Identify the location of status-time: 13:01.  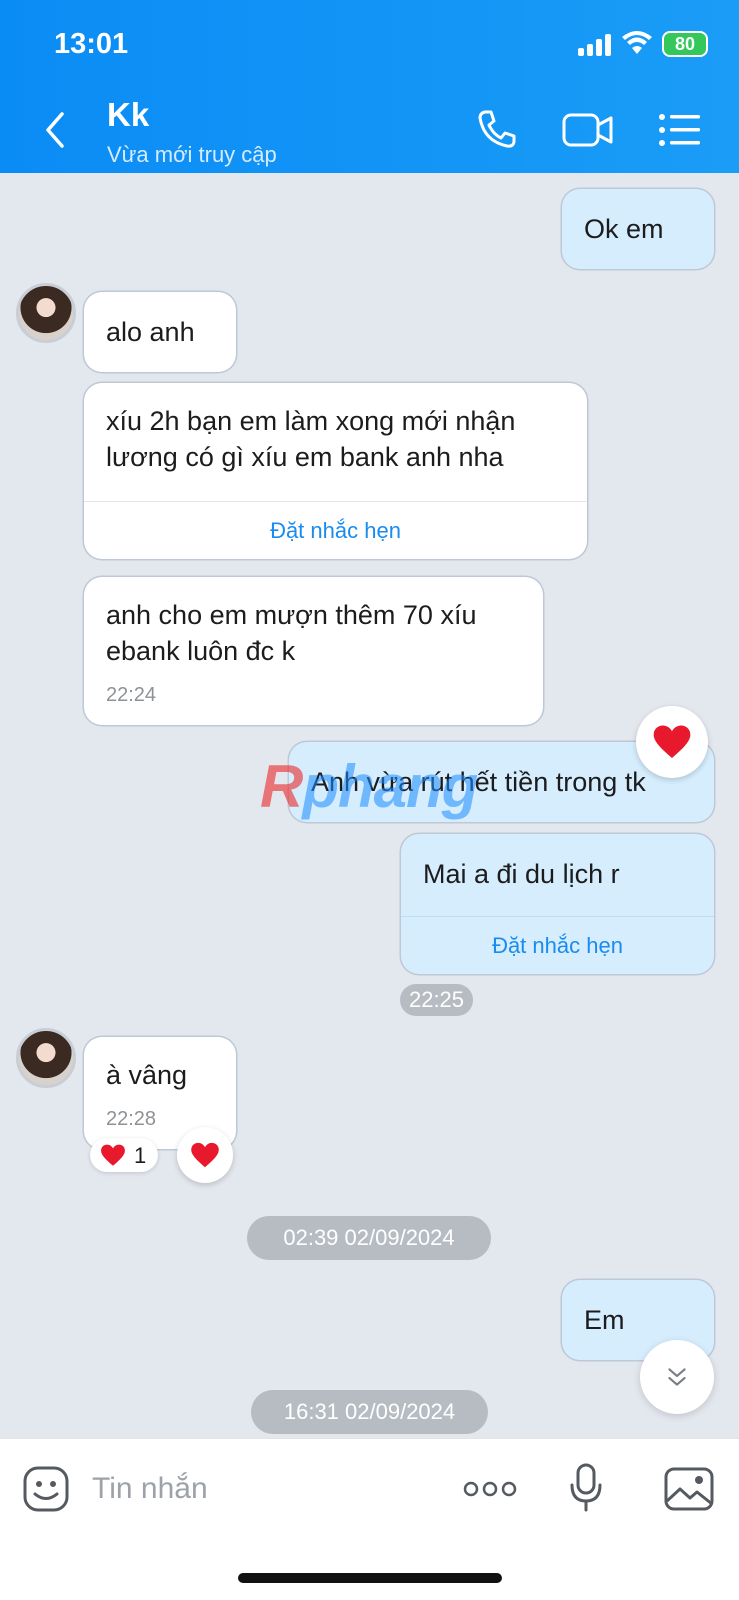
(91, 44).